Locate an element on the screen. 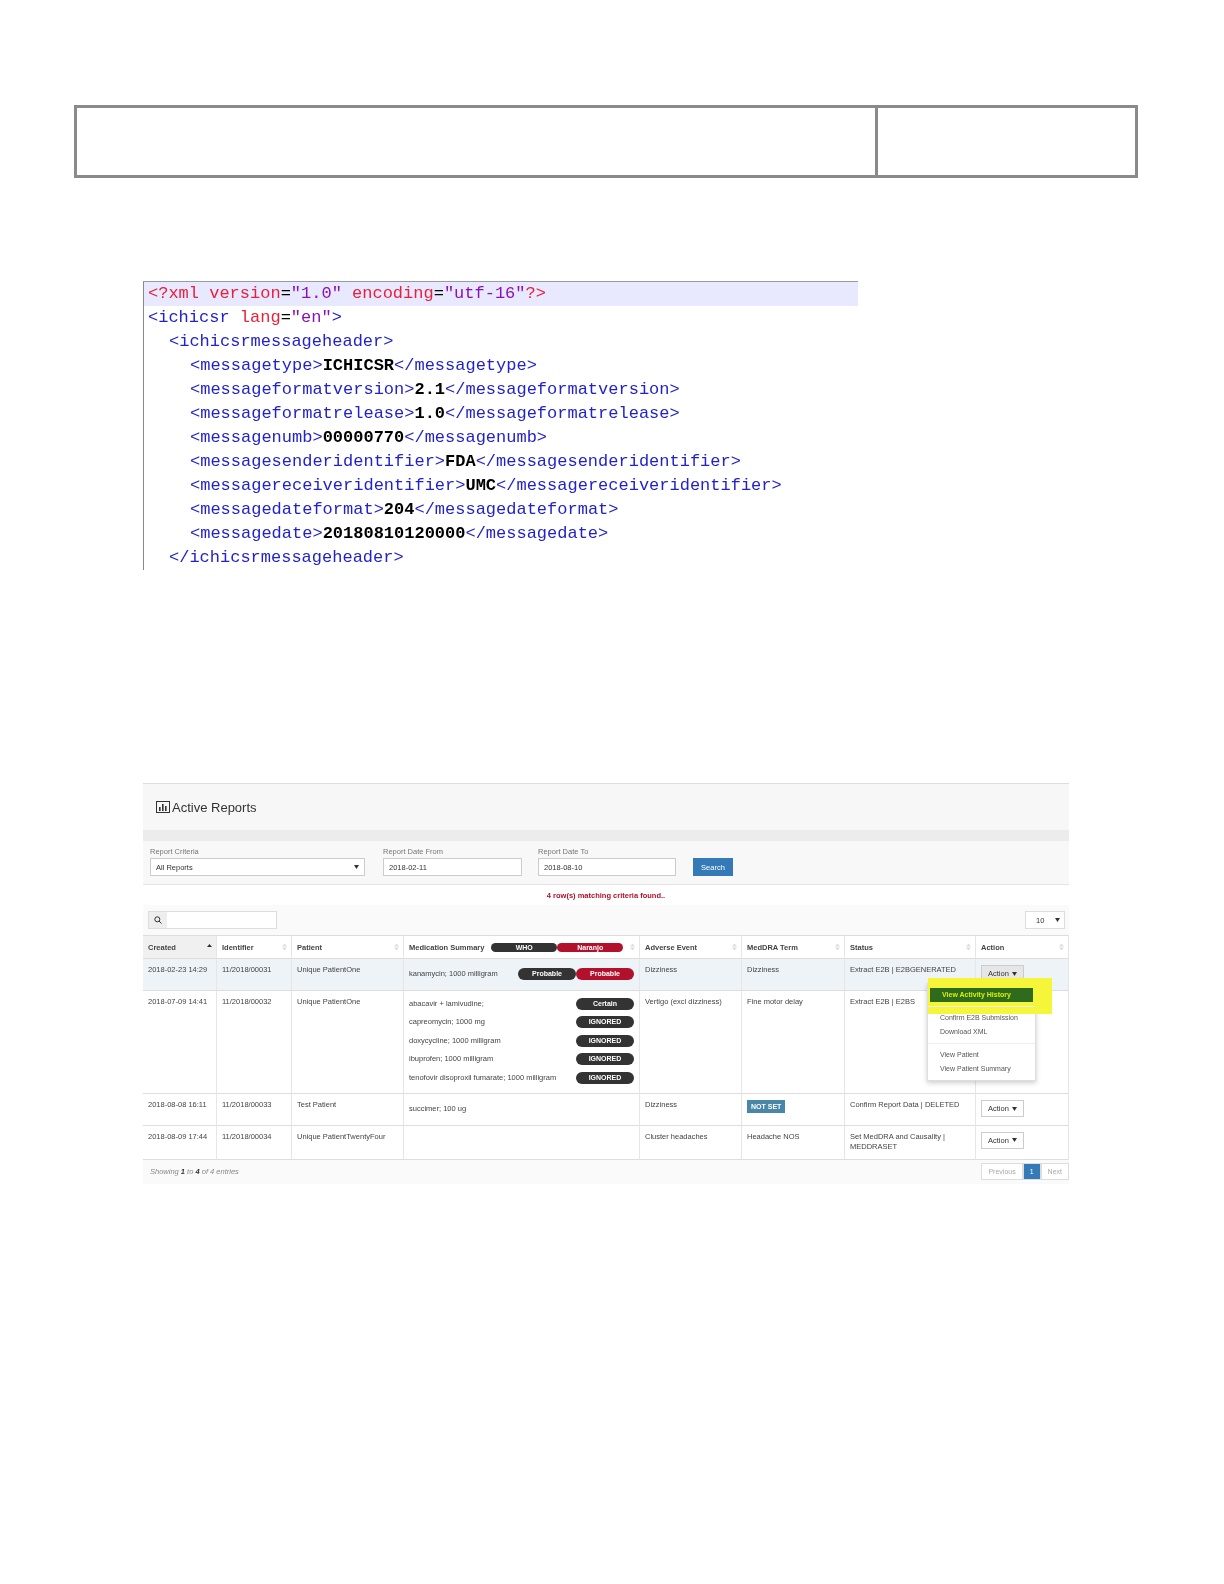 The height and width of the screenshot is (1584, 1224). code-line: <messageformatversion>2.1</messageformatversion> is located at coordinates (500, 390).